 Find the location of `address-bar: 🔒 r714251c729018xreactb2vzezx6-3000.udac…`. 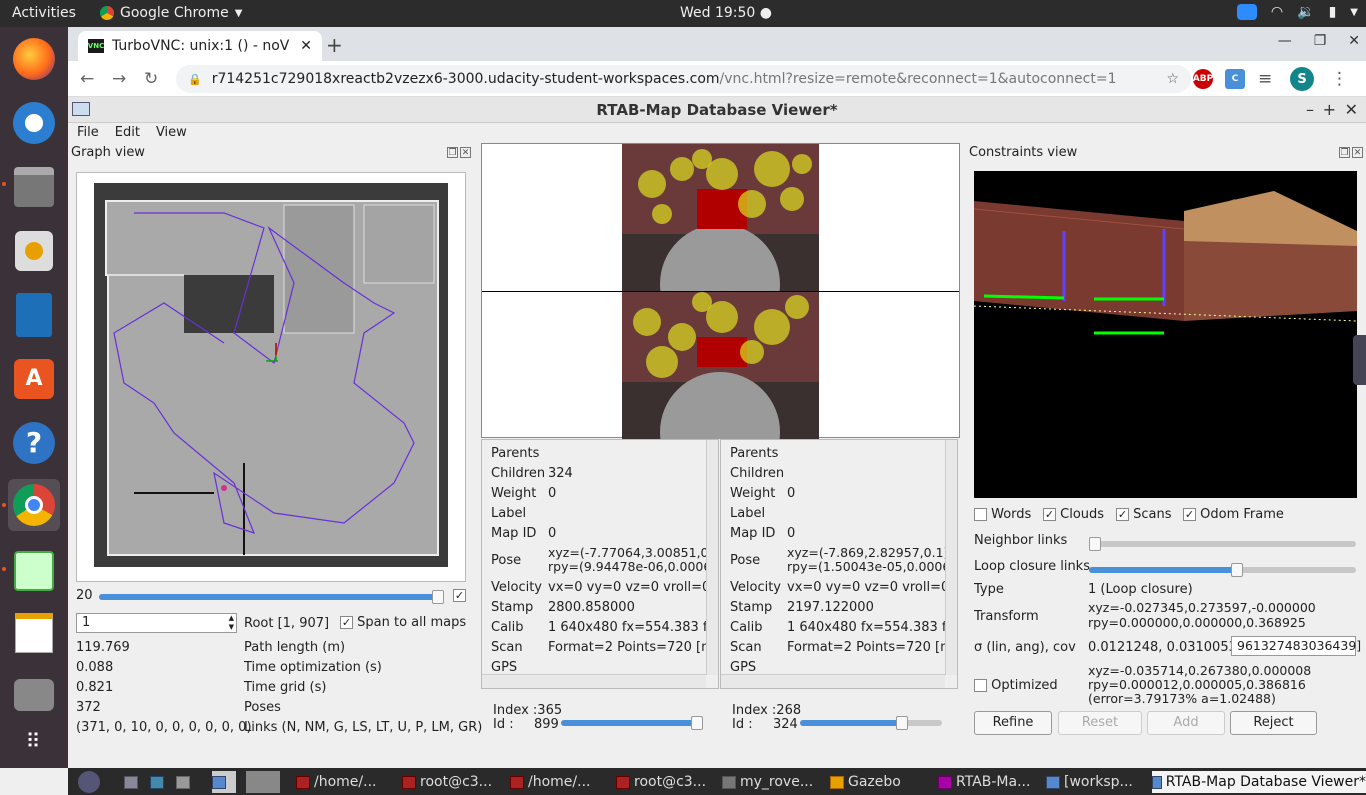

address-bar: 🔒 r714251c729018xreactb2vzezx6-3000.udac… is located at coordinates (683, 79).